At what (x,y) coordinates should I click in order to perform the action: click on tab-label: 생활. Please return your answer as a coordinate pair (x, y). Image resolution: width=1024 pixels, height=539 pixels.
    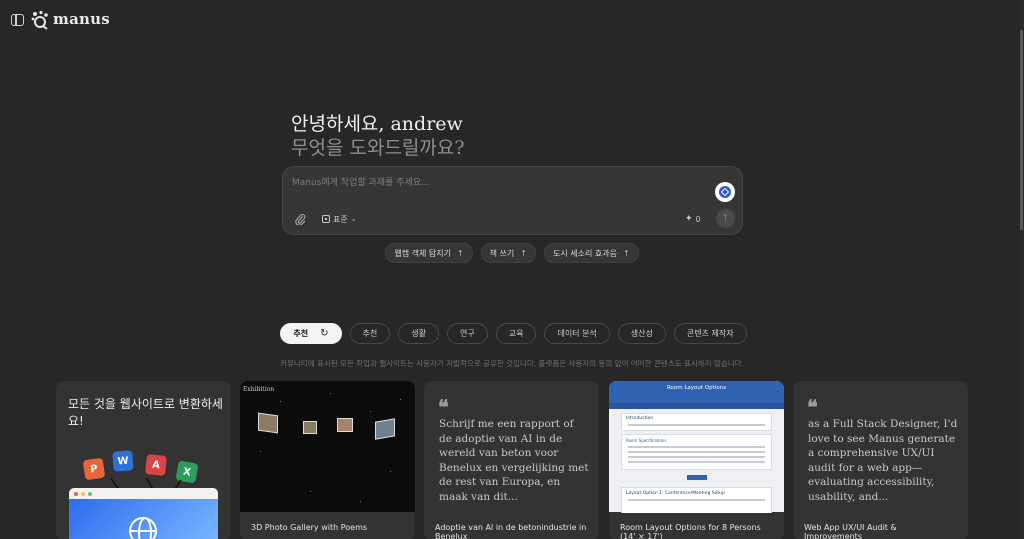
    Looking at the image, I should click on (418, 333).